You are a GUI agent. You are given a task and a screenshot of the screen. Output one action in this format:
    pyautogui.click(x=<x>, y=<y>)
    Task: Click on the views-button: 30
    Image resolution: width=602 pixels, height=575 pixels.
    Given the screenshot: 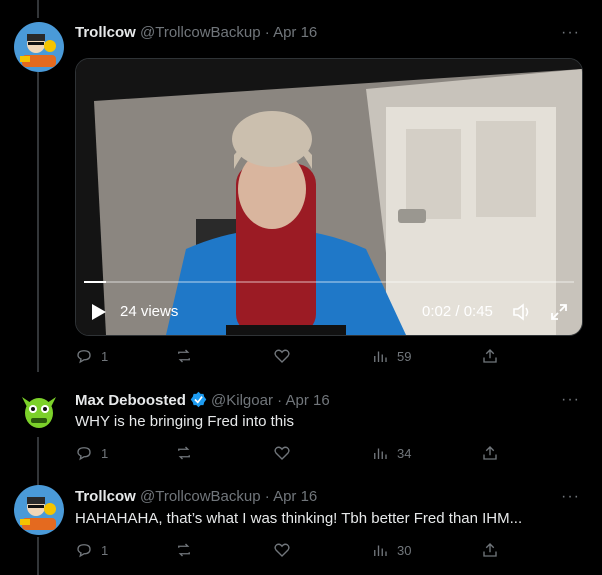 What is the action you would take?
    pyautogui.click(x=391, y=550)
    